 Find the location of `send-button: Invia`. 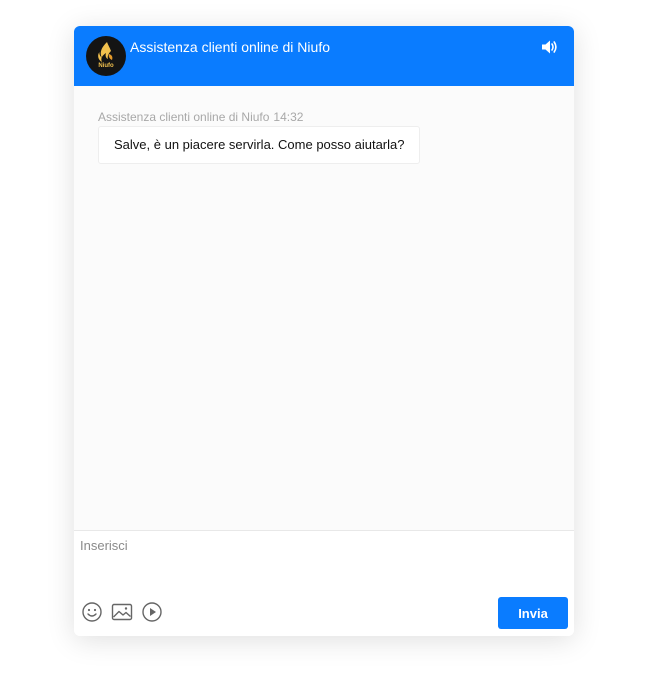

send-button: Invia is located at coordinates (533, 613).